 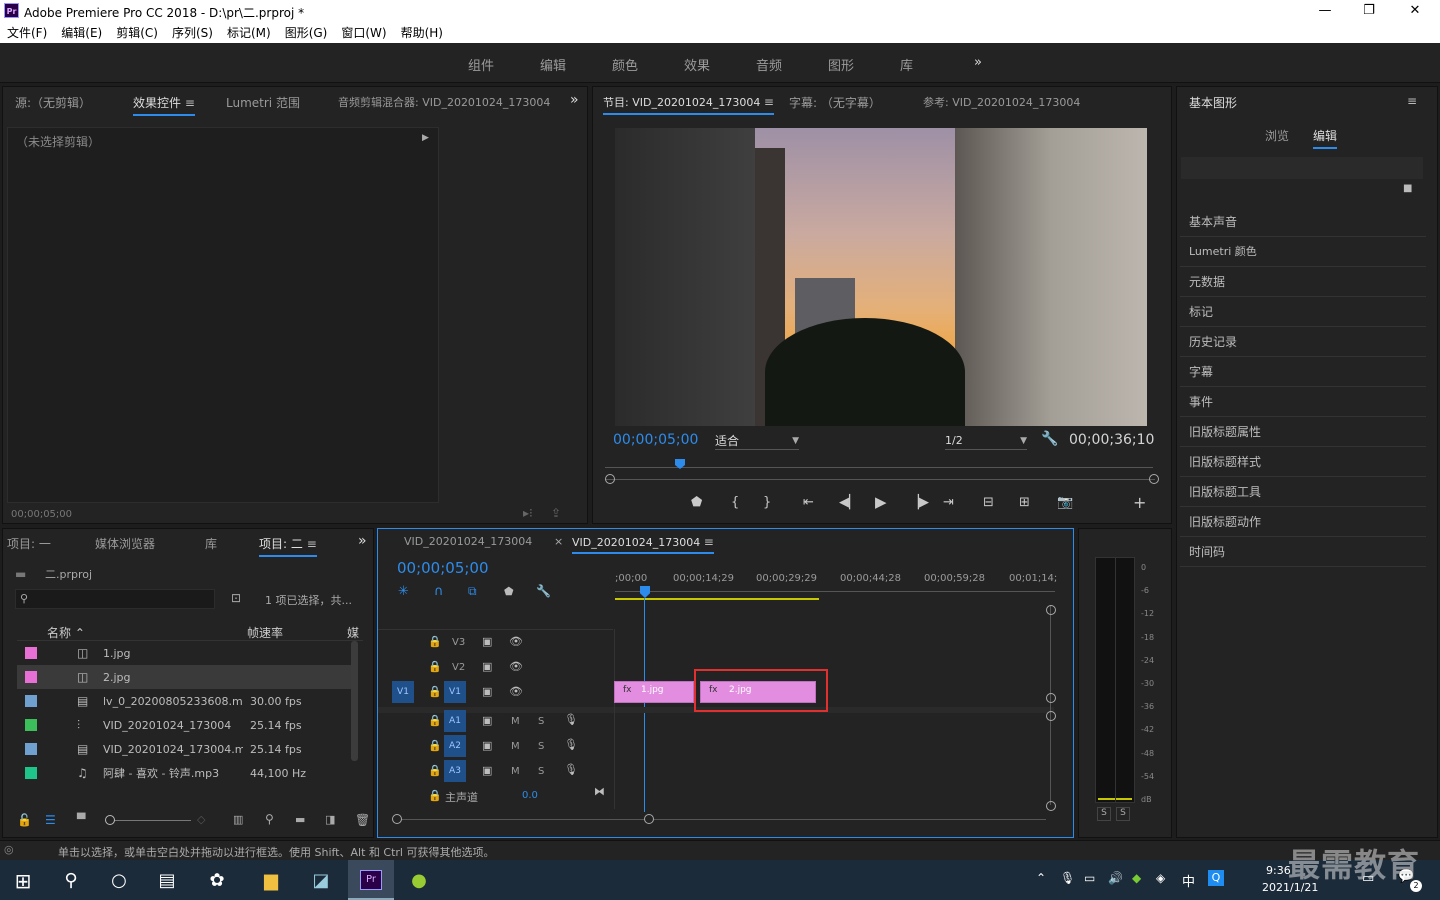 I want to click on tab-captions: 字幕: （无字幕）, so click(x=835, y=102).